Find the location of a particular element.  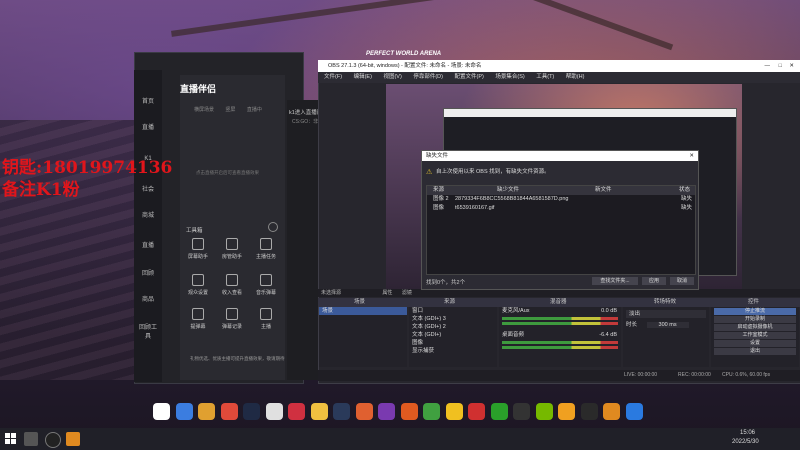

companion-side-panel is located at coordinates (303, 240).